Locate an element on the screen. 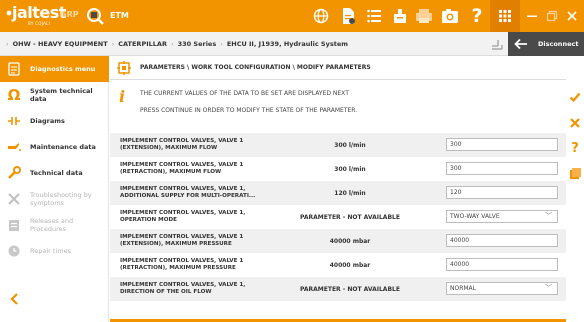 The height and width of the screenshot is (322, 584). parameter-select: NORMAL ﹀ is located at coordinates (502, 288).